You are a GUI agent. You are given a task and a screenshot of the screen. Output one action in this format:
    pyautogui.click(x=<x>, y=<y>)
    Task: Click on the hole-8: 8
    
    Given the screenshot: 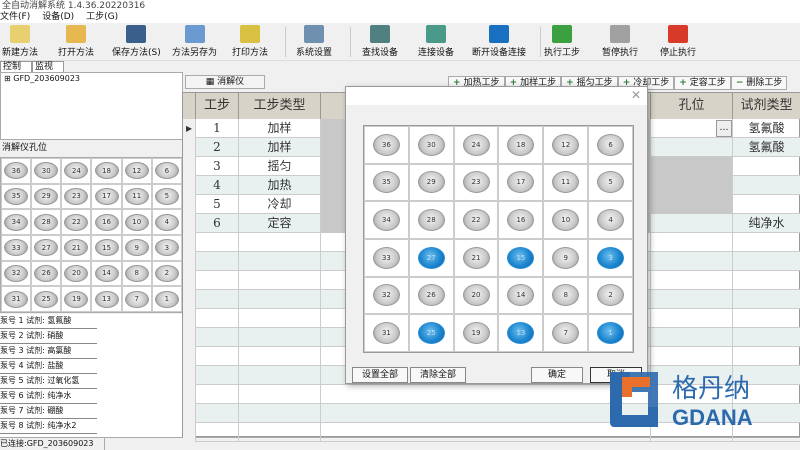 What is the action you would take?
    pyautogui.click(x=136, y=273)
    